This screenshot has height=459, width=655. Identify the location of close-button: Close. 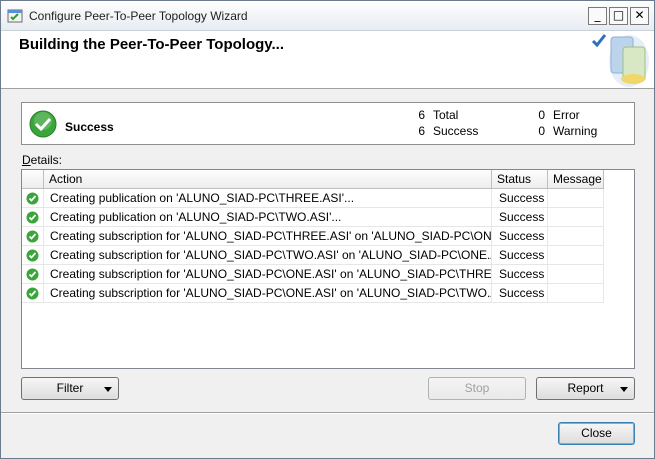
(596, 433).